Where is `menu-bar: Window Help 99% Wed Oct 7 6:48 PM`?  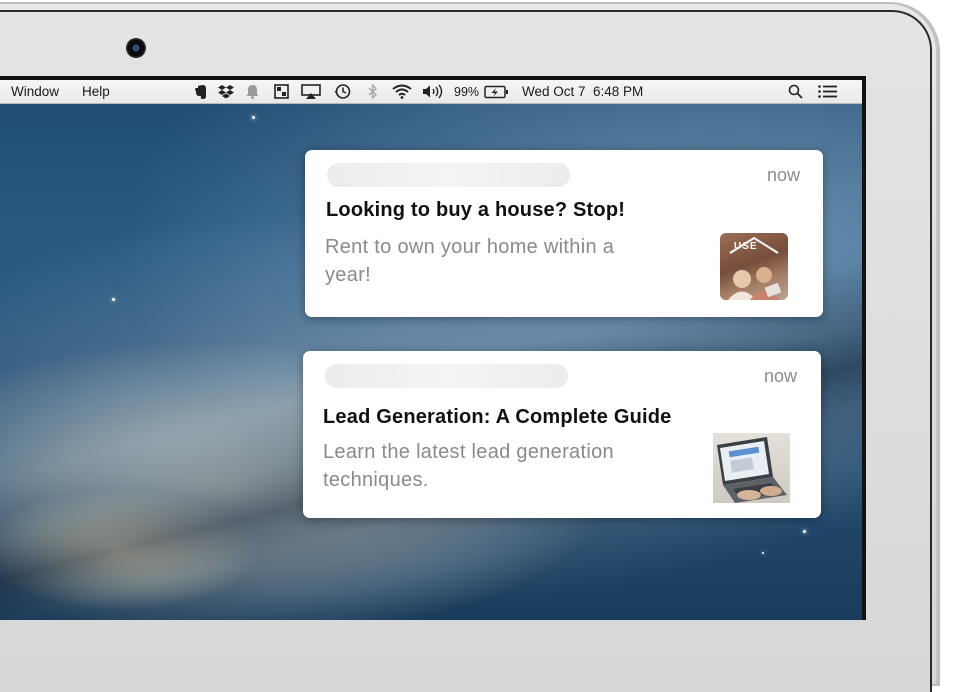 menu-bar: Window Help 99% Wed Oct 7 6:48 PM is located at coordinates (431, 92).